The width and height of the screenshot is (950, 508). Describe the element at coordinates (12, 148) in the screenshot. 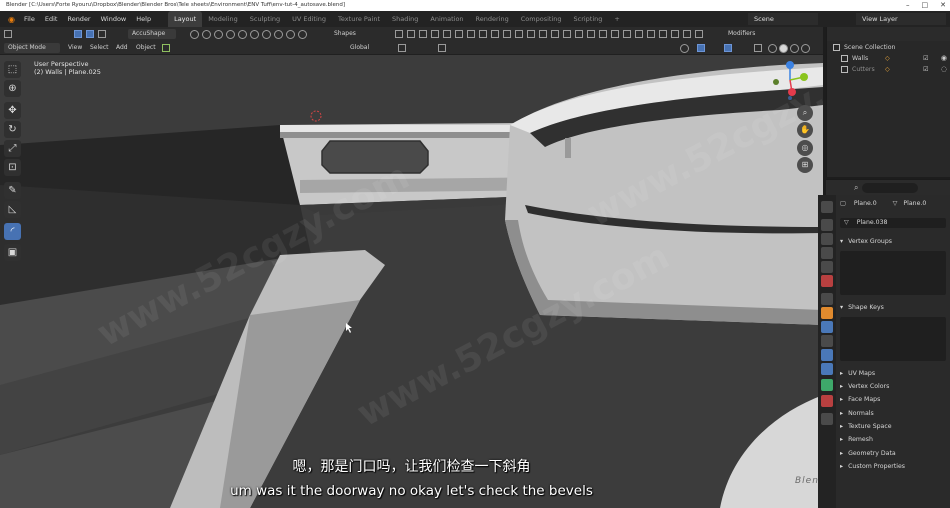

I see `scale-tool-icon: ⤢` at that location.